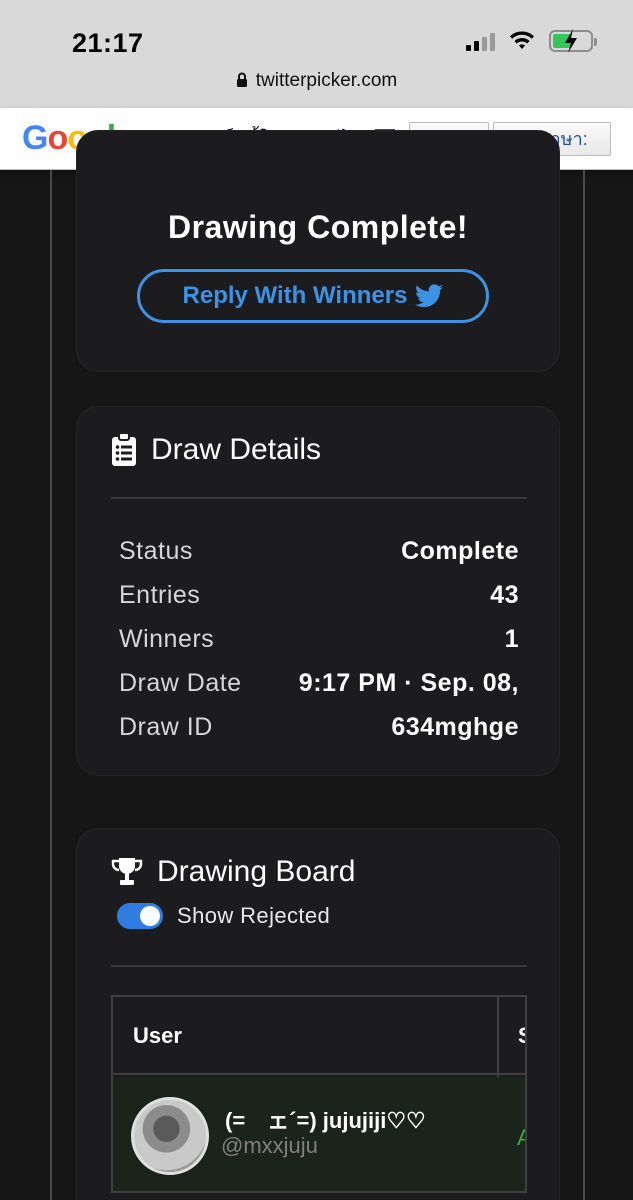  I want to click on ios-status-bar: 21:17 twitterpicker.com, so click(316, 54).